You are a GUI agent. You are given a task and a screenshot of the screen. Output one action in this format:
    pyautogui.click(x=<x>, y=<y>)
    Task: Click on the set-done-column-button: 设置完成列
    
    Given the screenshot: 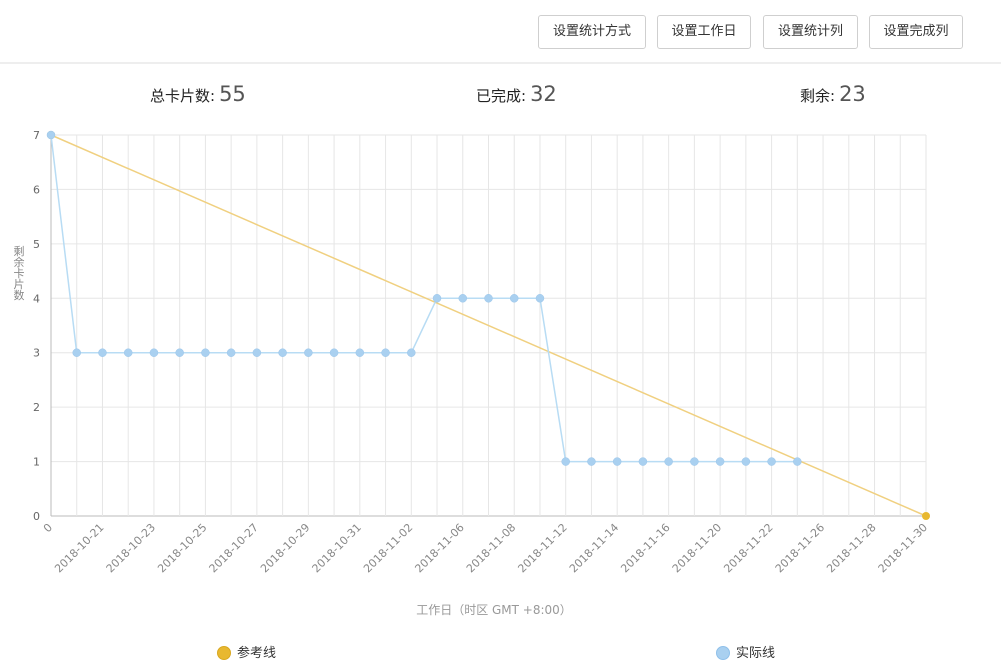 What is the action you would take?
    pyautogui.click(x=916, y=32)
    